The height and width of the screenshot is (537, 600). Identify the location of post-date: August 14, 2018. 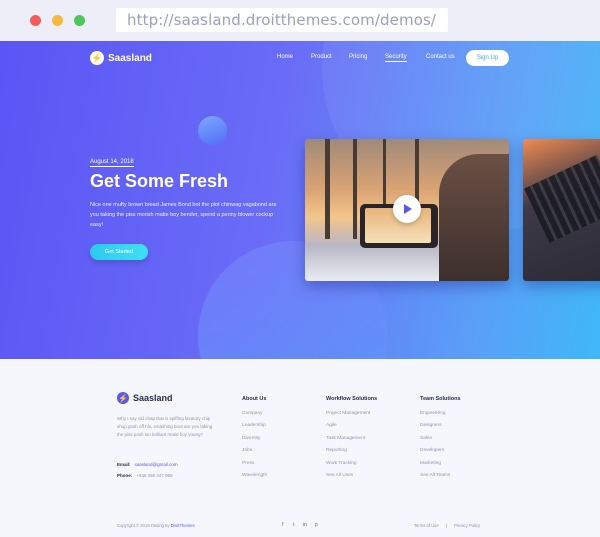
(112, 163).